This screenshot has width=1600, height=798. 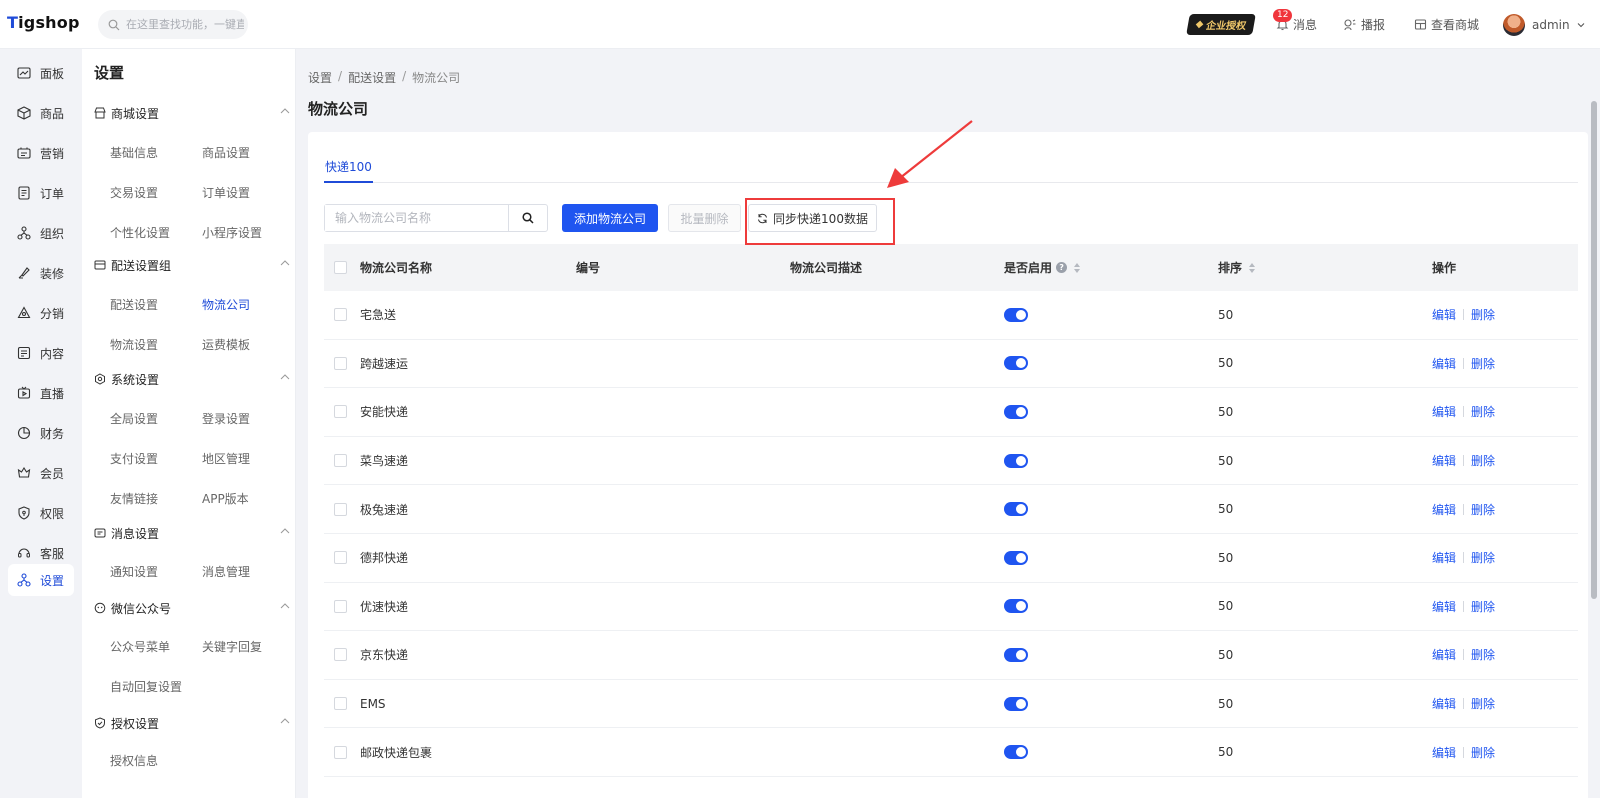 I want to click on select-all-checkbox, so click(x=340, y=267).